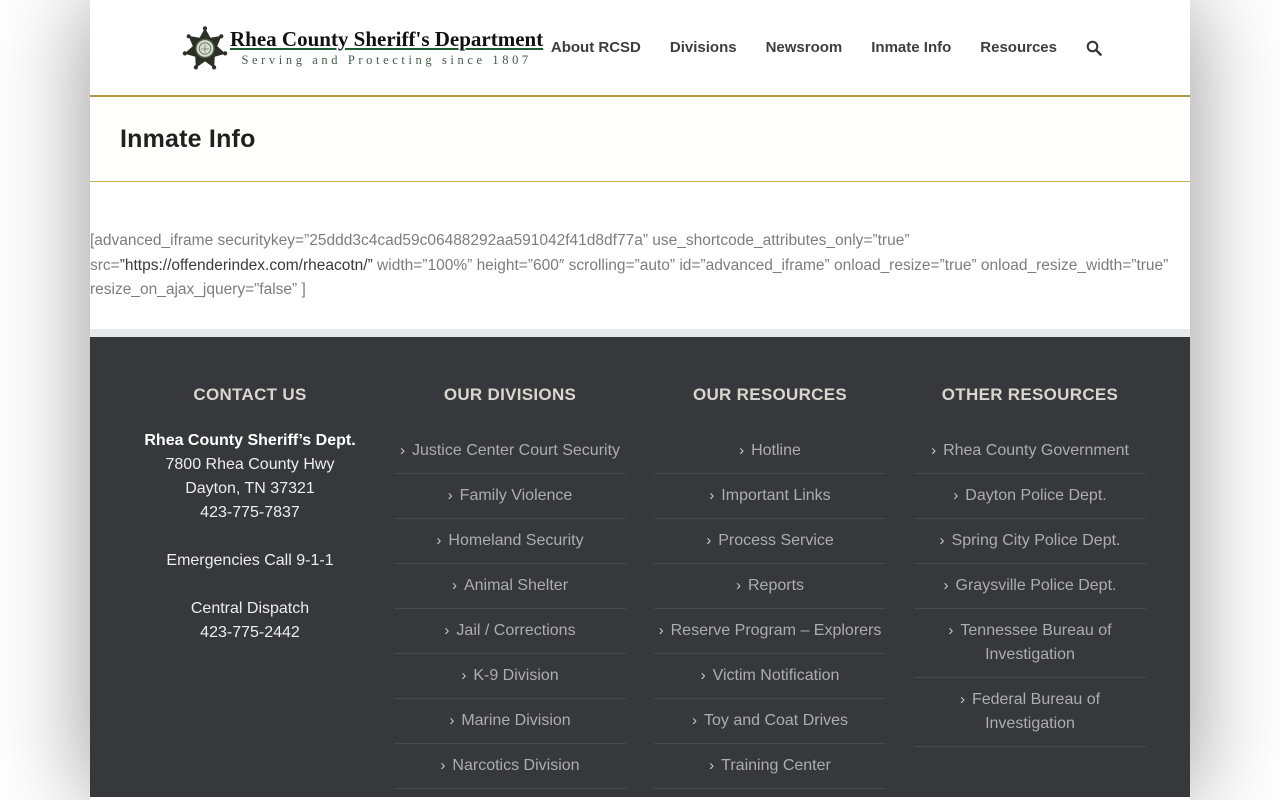 The height and width of the screenshot is (800, 1280). What do you see at coordinates (250, 488) in the screenshot?
I see `contact-line: Dayton, TN 37321` at bounding box center [250, 488].